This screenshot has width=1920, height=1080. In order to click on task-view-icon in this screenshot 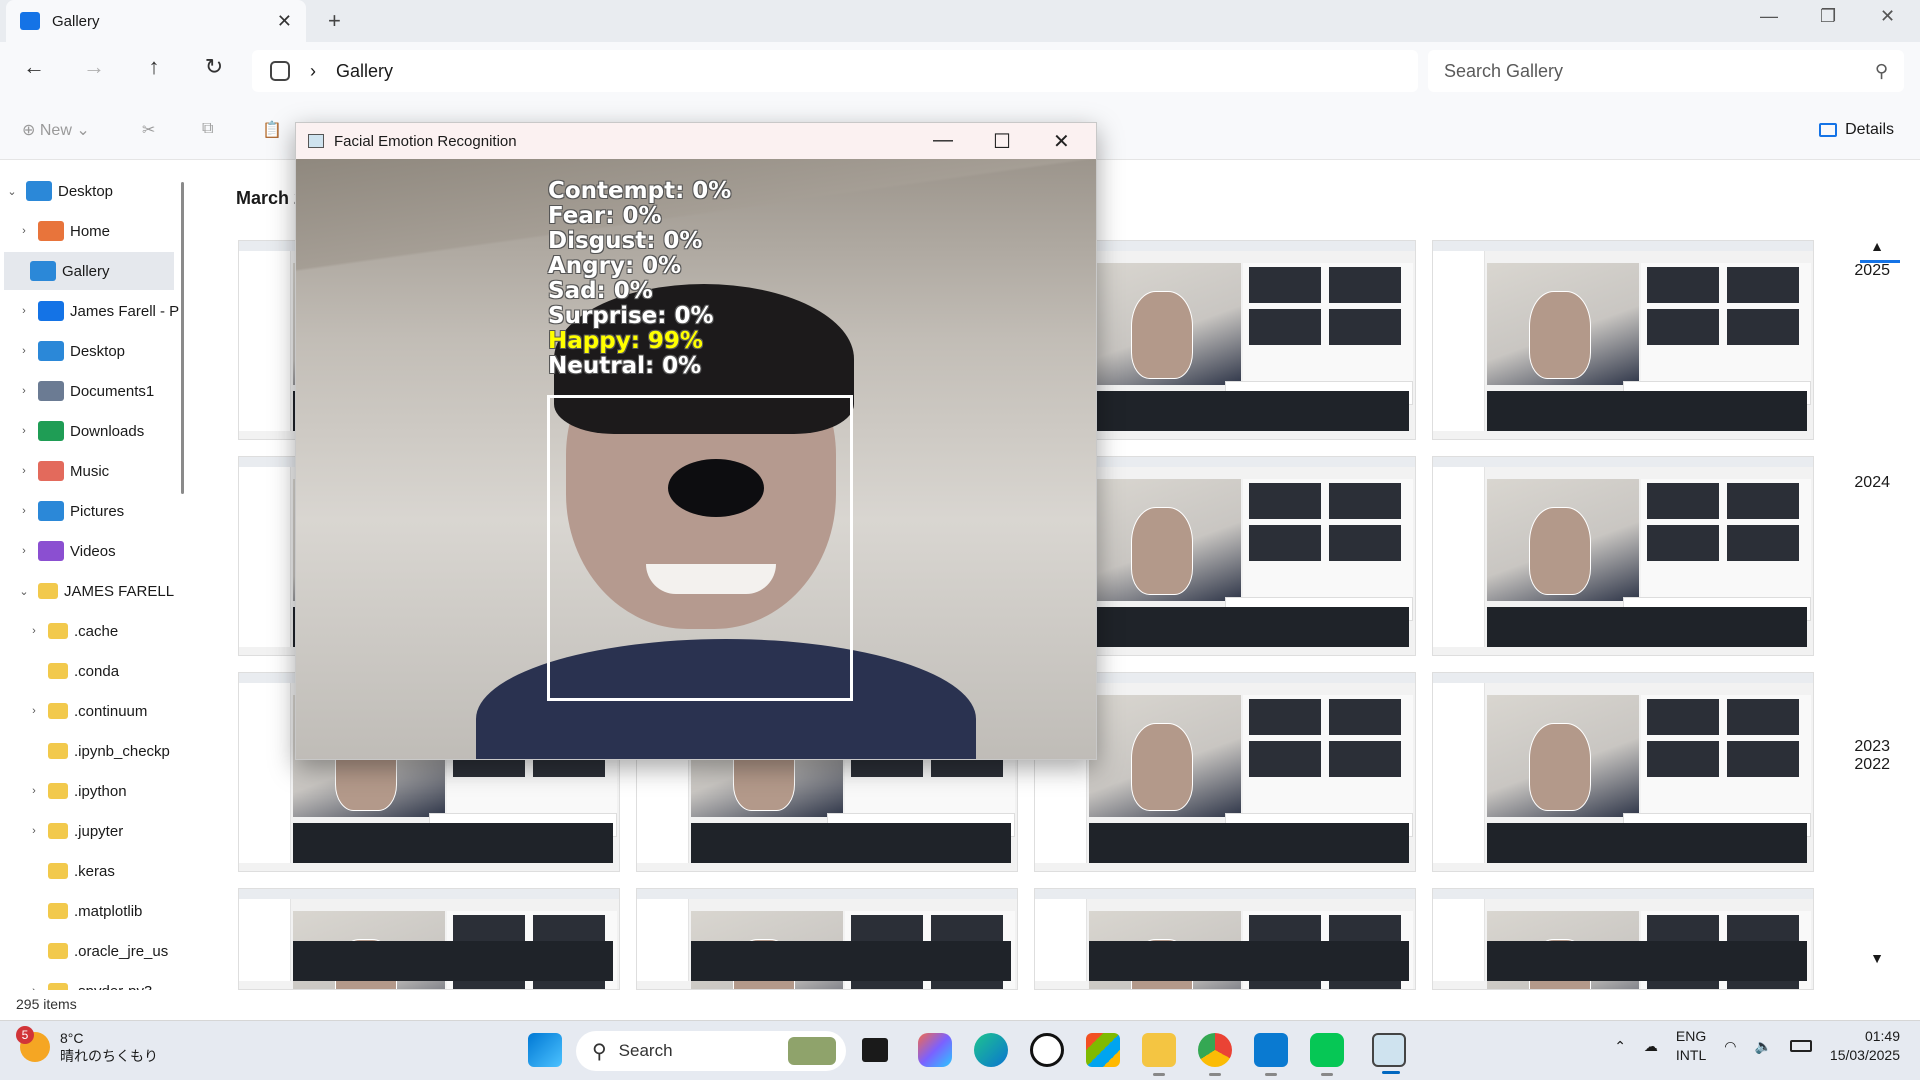, I will do `click(875, 1050)`.